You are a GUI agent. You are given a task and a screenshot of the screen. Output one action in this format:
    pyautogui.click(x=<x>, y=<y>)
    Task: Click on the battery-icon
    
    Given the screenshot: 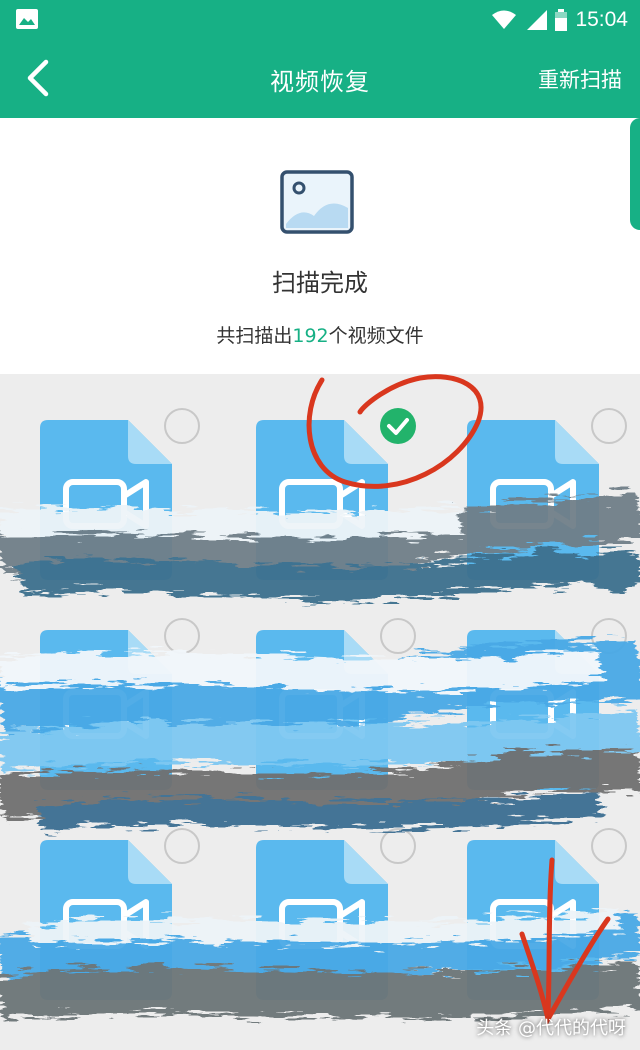 What is the action you would take?
    pyautogui.click(x=561, y=20)
    